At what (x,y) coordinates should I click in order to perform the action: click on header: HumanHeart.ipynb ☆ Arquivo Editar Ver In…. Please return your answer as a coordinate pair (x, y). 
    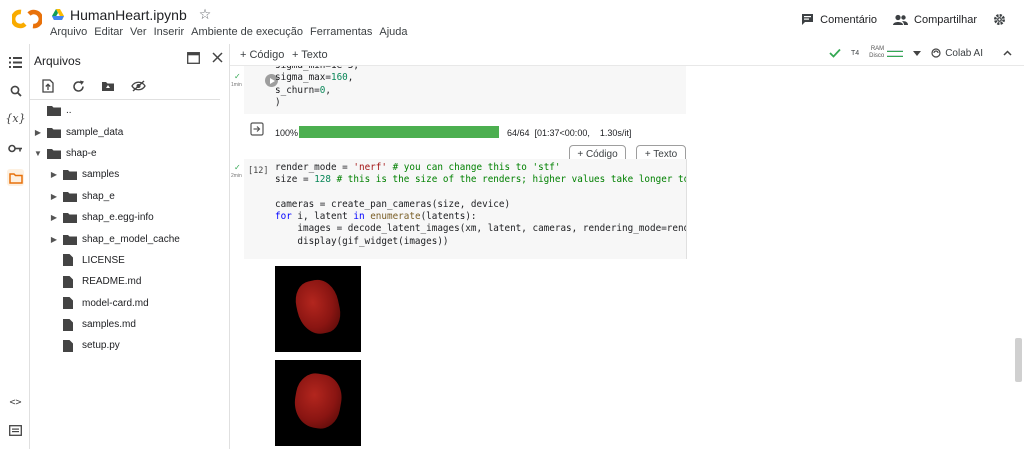
    Looking at the image, I should click on (512, 22).